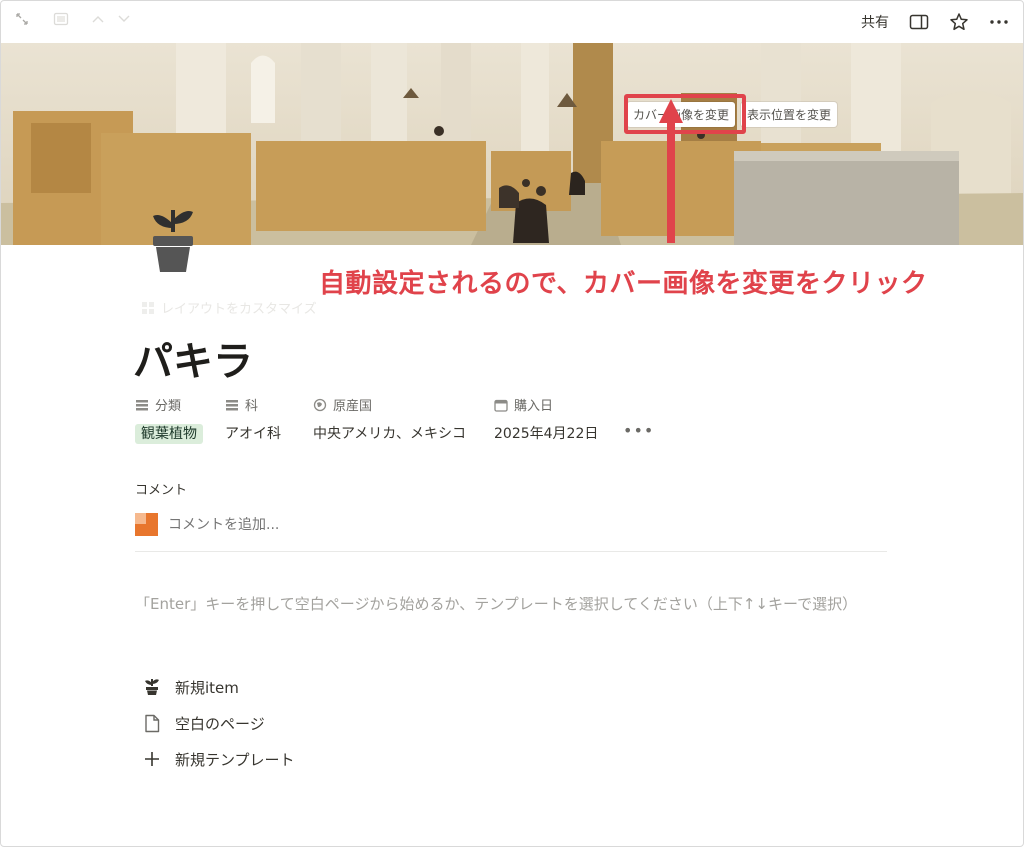 The width and height of the screenshot is (1024, 847). I want to click on chevron-down-icon, so click(127, 22).